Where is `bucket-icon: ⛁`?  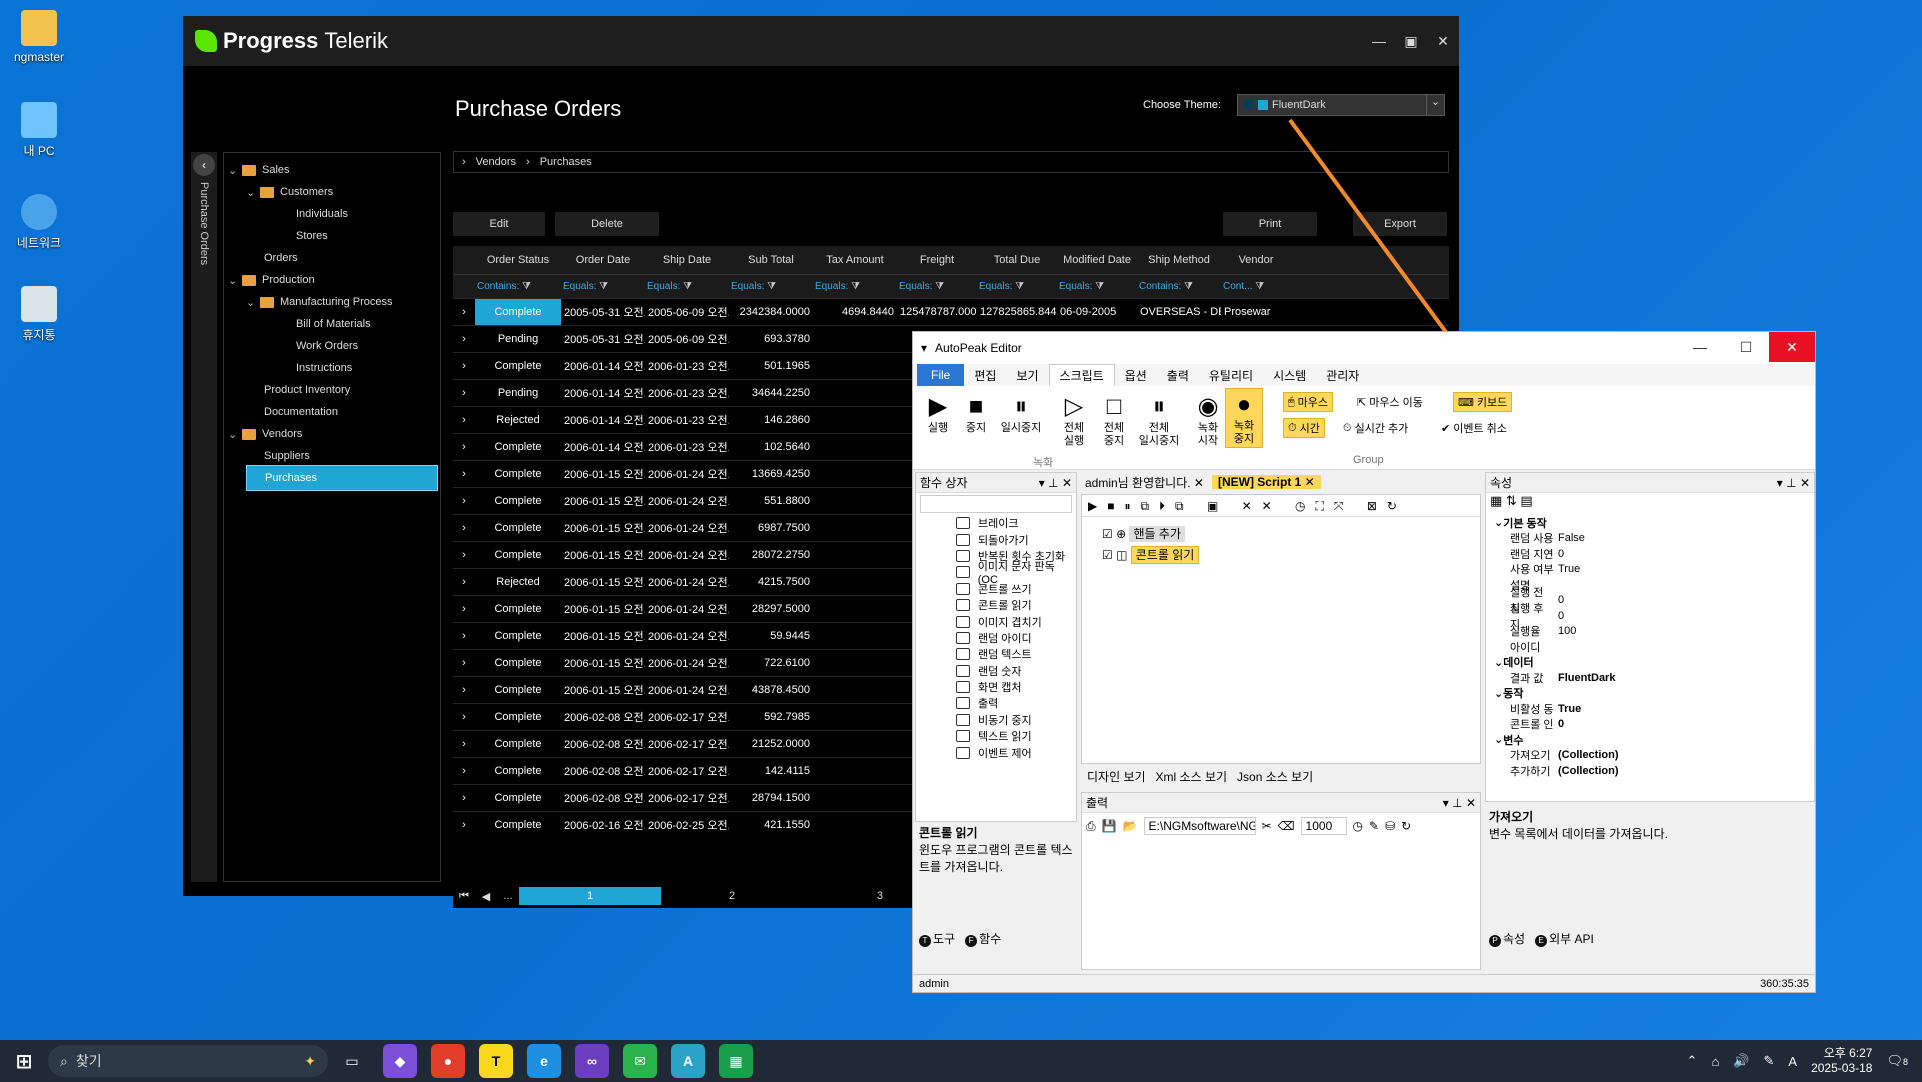 bucket-icon: ⛁ is located at coordinates (1390, 826).